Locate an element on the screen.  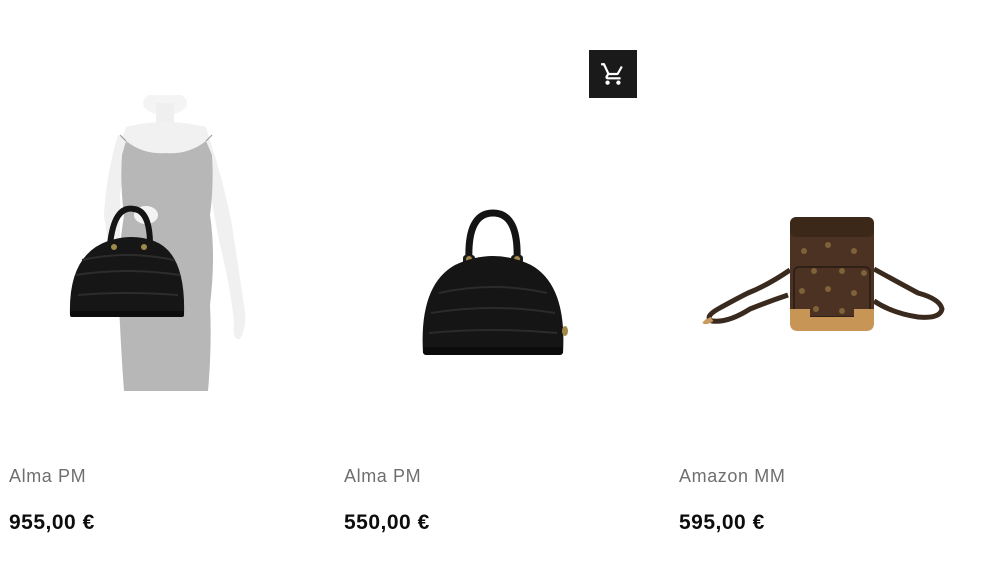
product-price: 595,00 € is located at coordinates (722, 522).